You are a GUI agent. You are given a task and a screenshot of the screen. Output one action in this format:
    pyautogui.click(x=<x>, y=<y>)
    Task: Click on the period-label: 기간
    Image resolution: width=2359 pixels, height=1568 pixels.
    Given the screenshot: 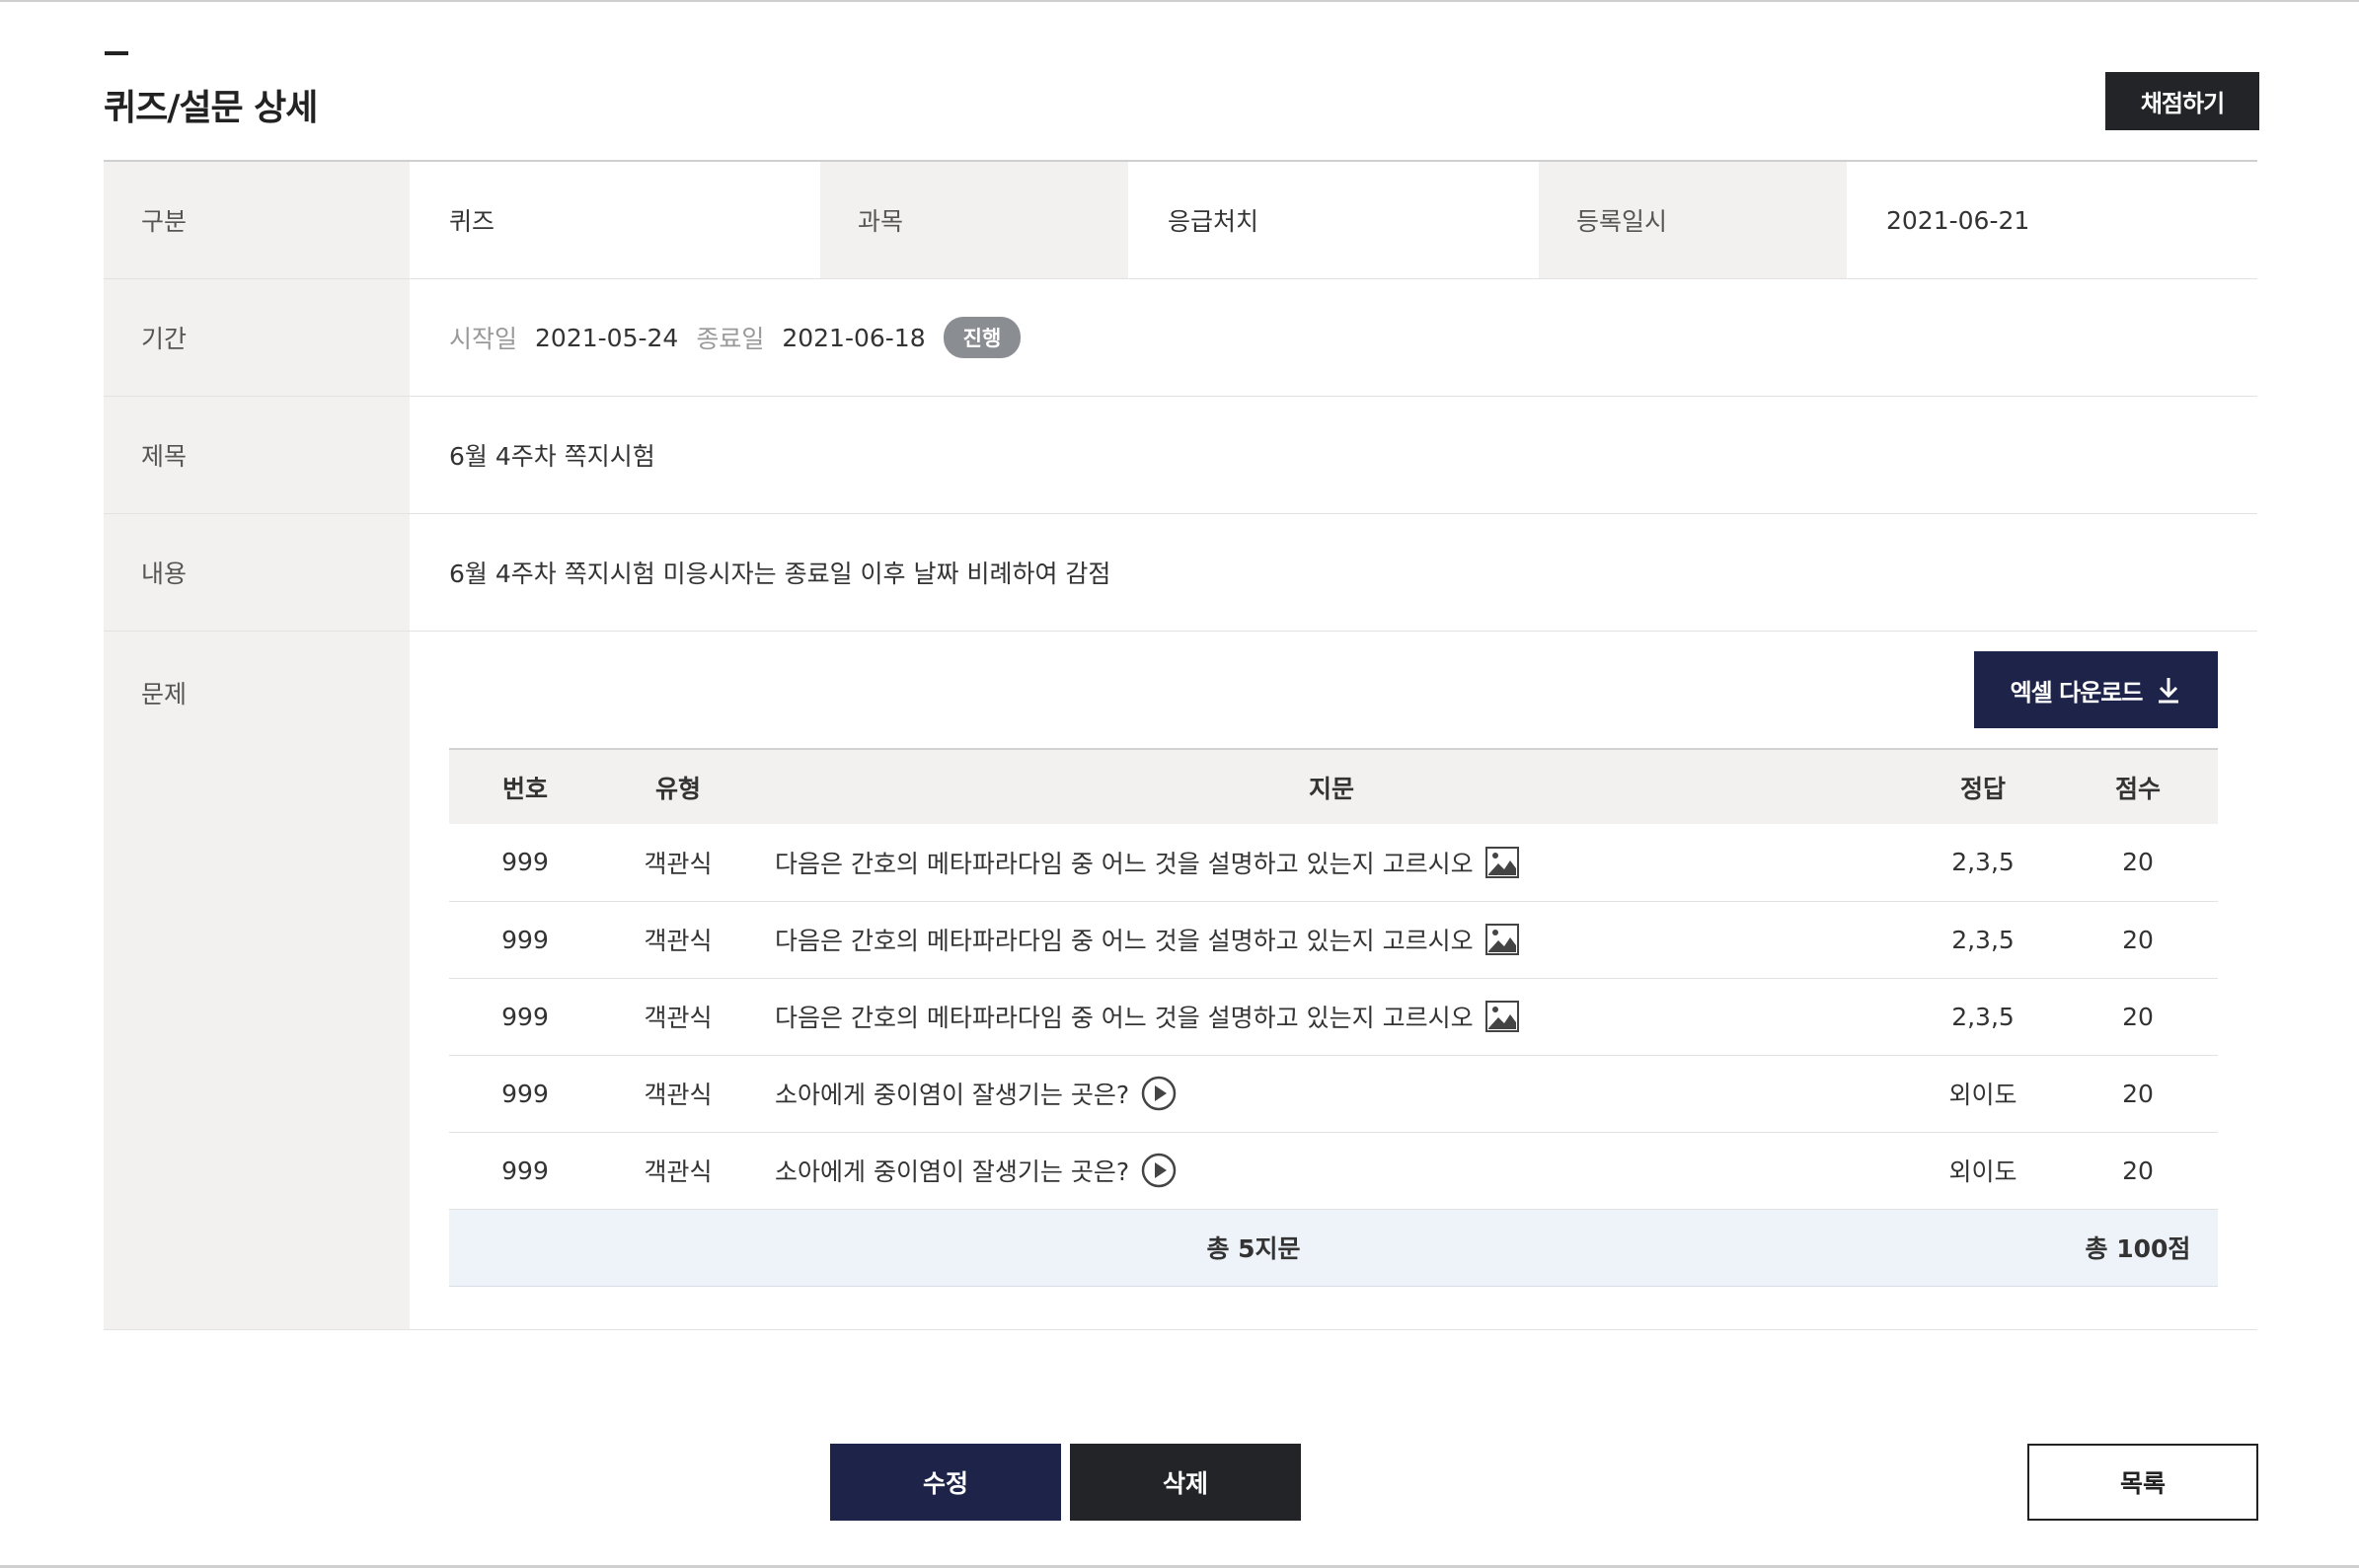 What is the action you would take?
    pyautogui.click(x=257, y=338)
    